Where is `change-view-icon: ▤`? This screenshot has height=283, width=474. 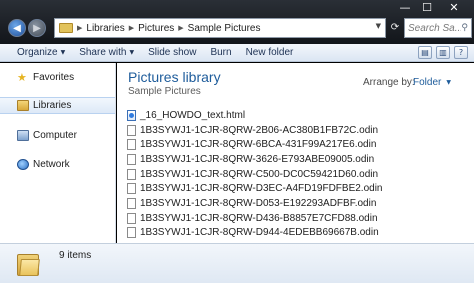
change-view-icon: ▤ is located at coordinates (425, 52).